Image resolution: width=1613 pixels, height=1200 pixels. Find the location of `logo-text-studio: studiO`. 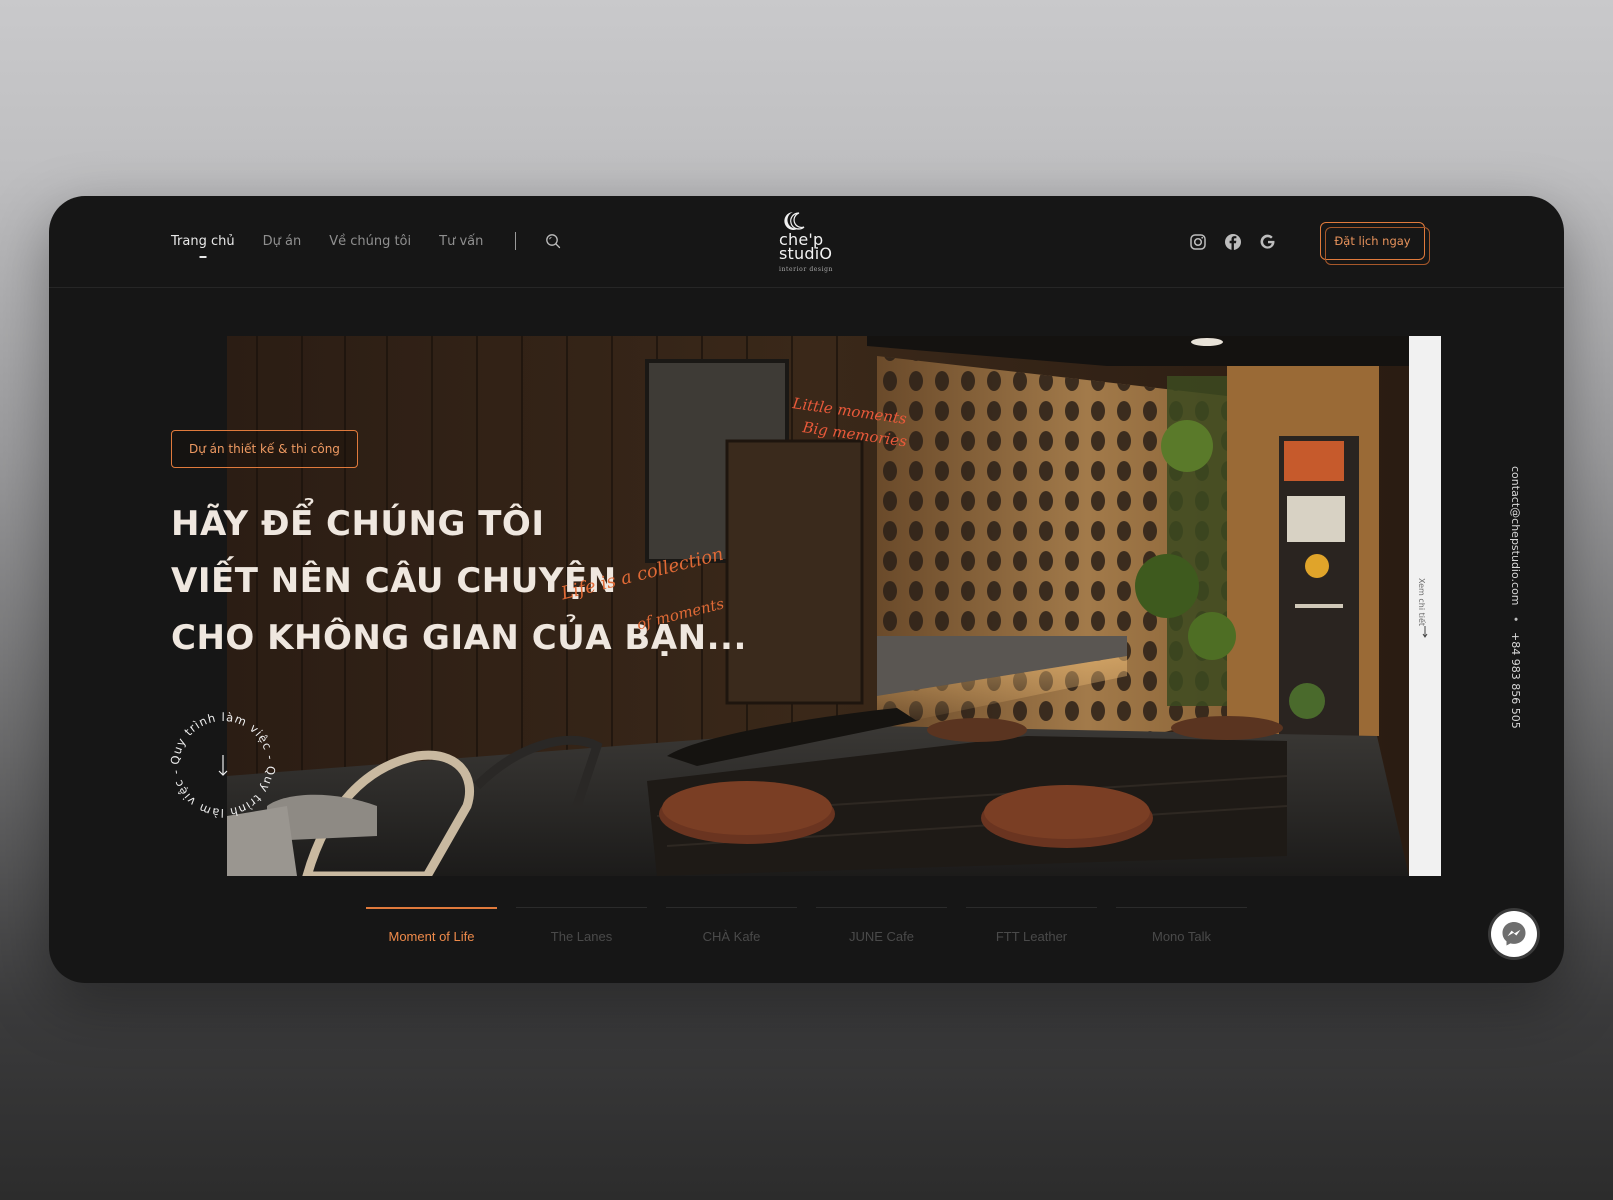

logo-text-studio: studiO is located at coordinates (806, 253).